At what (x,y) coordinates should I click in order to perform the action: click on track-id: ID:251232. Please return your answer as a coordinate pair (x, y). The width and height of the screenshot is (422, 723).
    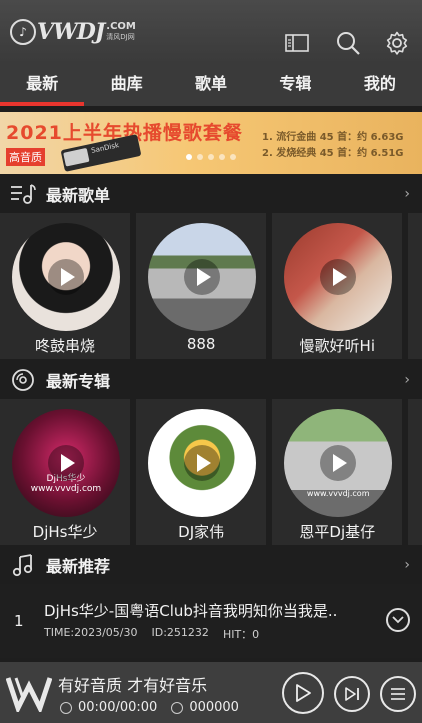
    Looking at the image, I should click on (180, 632).